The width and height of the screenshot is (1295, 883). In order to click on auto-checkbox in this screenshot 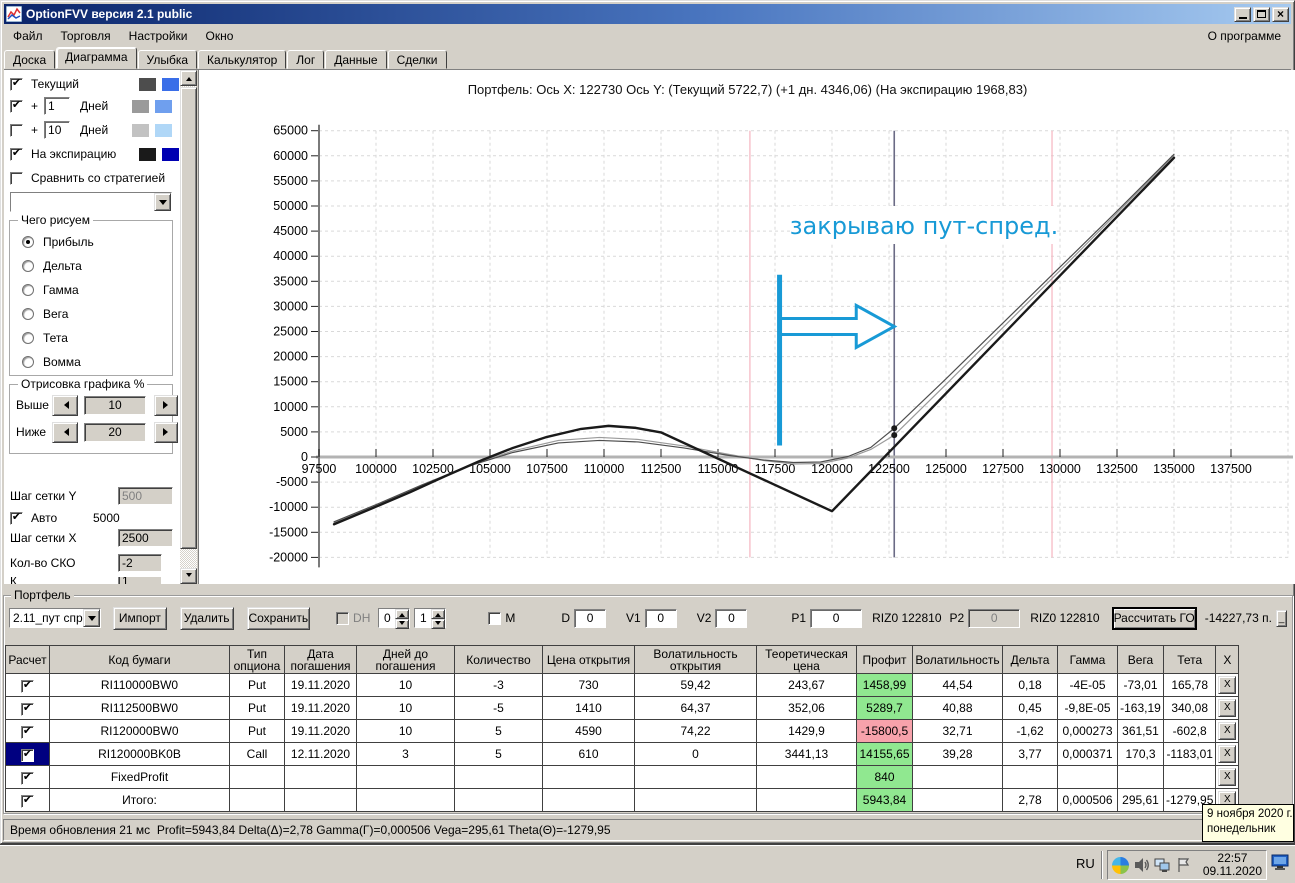, I will do `click(16, 518)`.